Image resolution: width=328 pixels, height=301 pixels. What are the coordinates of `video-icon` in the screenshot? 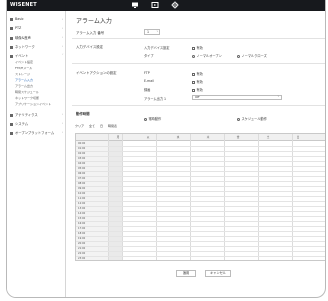 It's located at (11, 38).